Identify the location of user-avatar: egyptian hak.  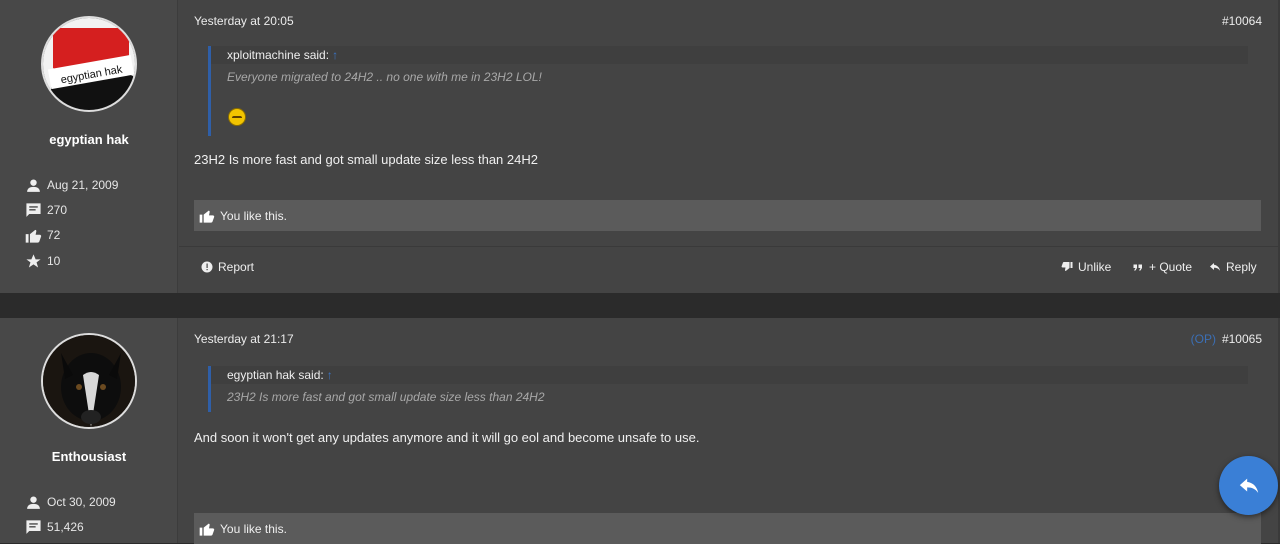
(89, 64).